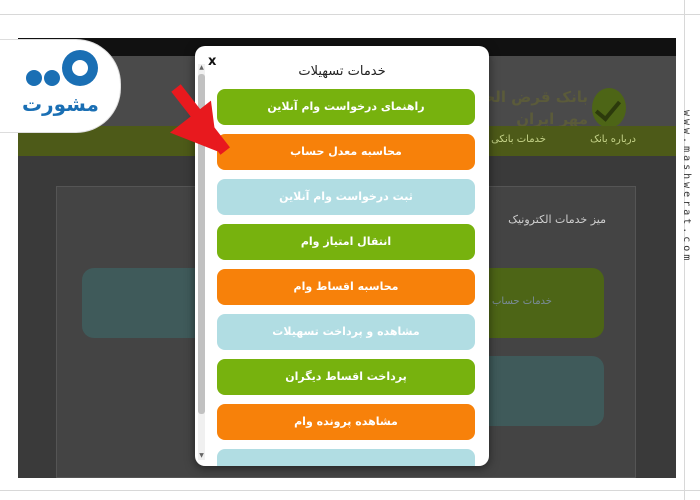 The height and width of the screenshot is (500, 700). I want to click on site-watermark: www.mashwerat.com, so click(686, 187).